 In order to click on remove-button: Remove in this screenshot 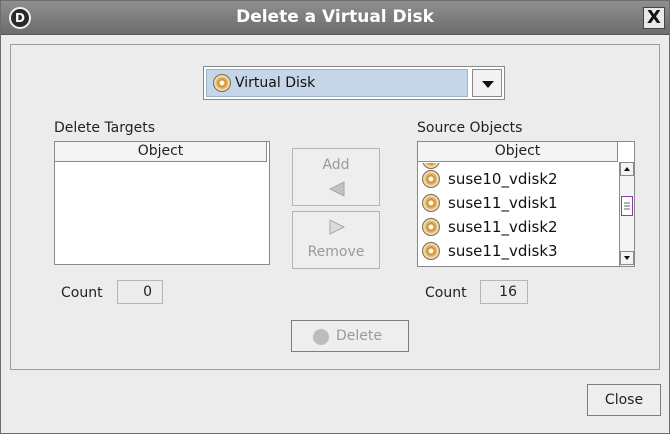, I will do `click(336, 240)`.